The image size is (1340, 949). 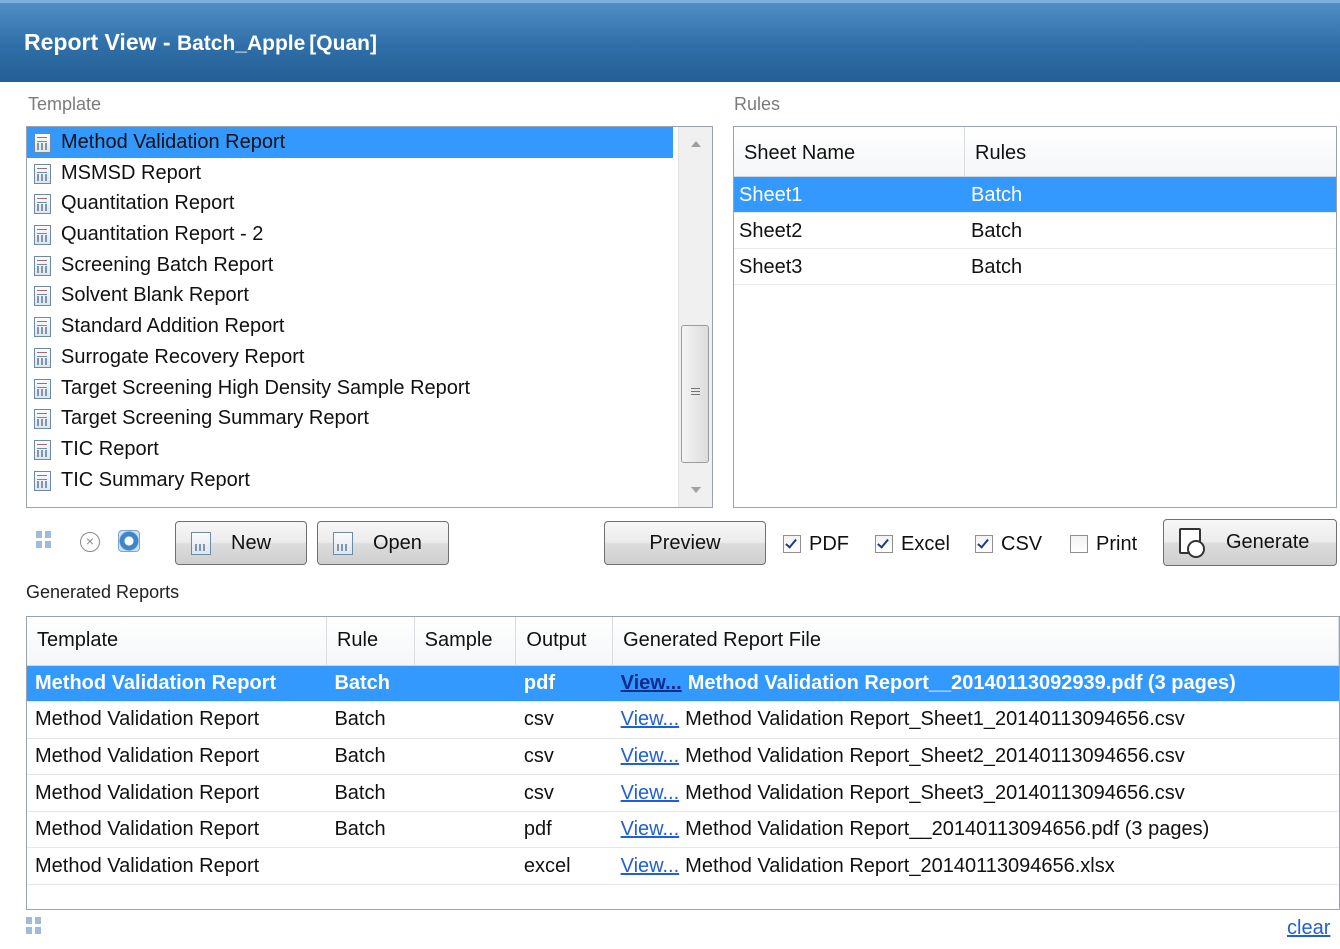 I want to click on batch-kind: [Quan], so click(x=343, y=43).